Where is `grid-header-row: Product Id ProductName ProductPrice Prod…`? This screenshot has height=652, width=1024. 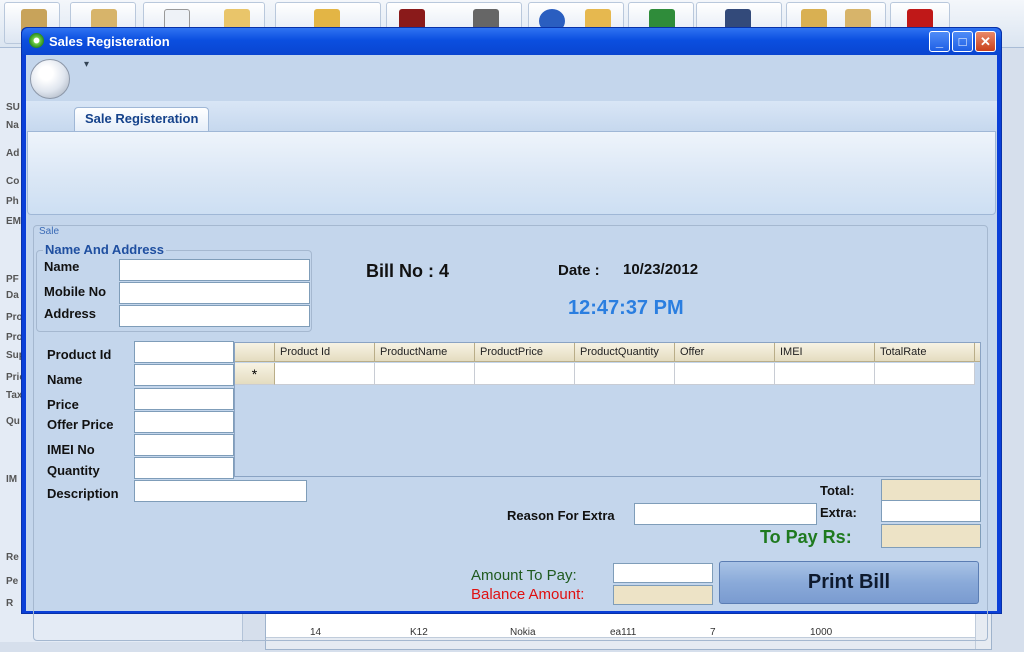
grid-header-row: Product Id ProductName ProductPrice Prod… is located at coordinates (607, 352).